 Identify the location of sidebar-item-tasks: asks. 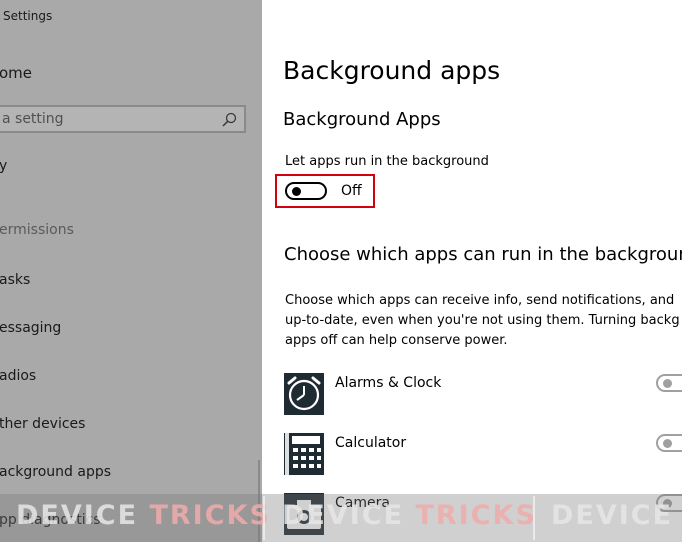
(15, 280).